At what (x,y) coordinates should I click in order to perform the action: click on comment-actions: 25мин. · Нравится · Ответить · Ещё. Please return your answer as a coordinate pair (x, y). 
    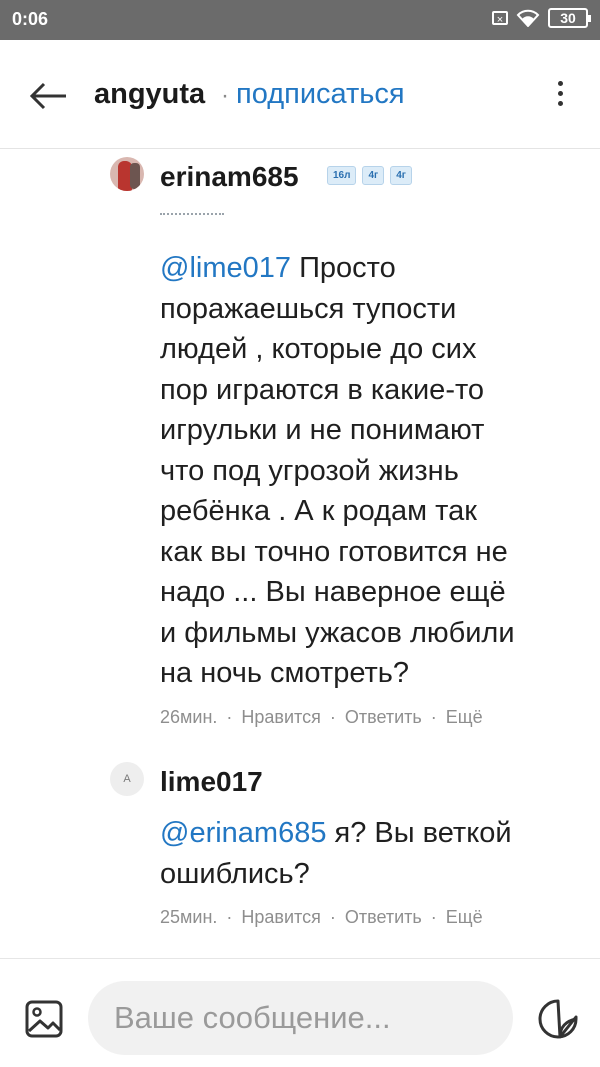
    Looking at the image, I should click on (321, 917).